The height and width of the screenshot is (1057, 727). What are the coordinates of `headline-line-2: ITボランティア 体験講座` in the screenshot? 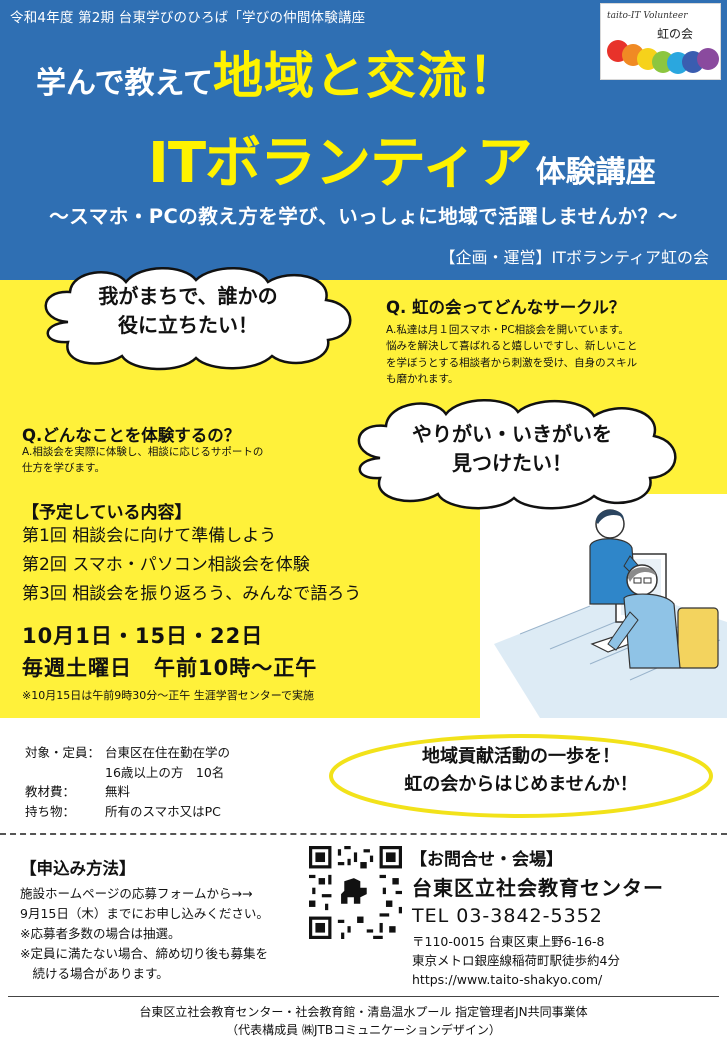 It's located at (402, 158).